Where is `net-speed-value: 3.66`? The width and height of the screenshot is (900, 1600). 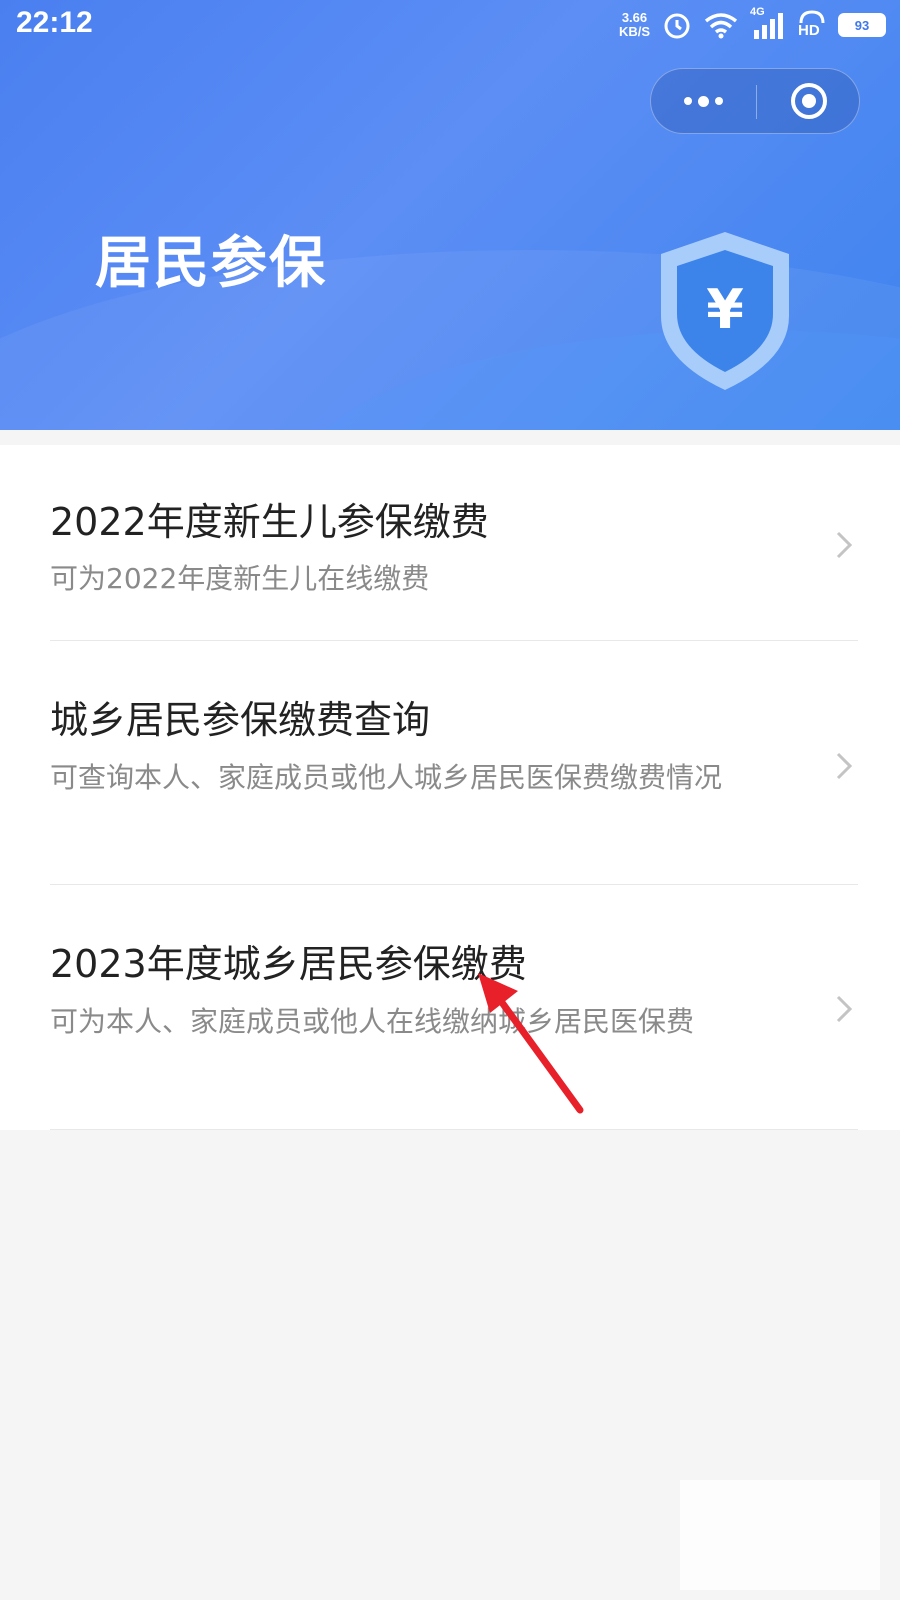 net-speed-value: 3.66 is located at coordinates (634, 17).